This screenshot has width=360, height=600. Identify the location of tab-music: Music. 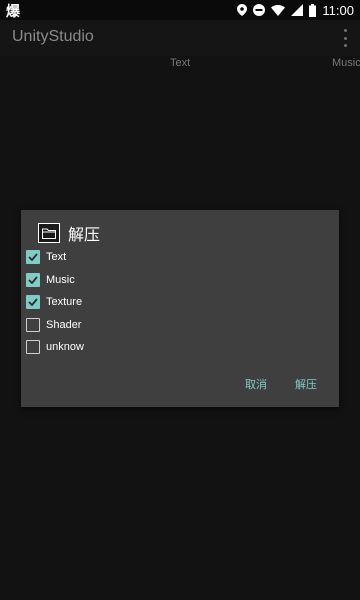
(346, 63).